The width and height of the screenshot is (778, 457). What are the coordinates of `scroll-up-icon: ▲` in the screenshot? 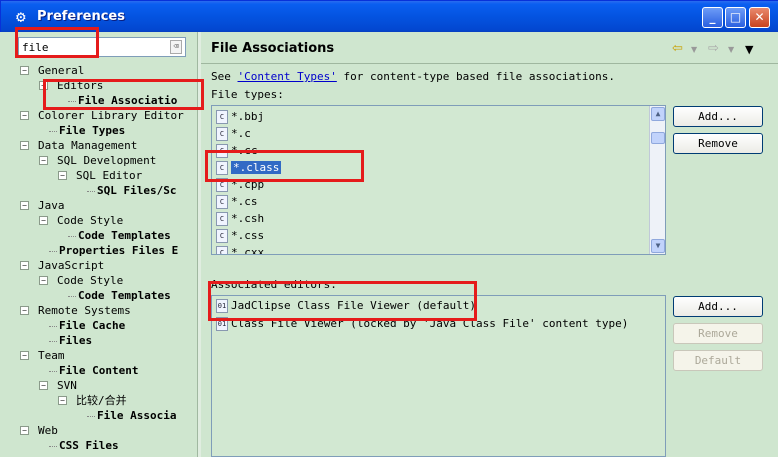 It's located at (658, 114).